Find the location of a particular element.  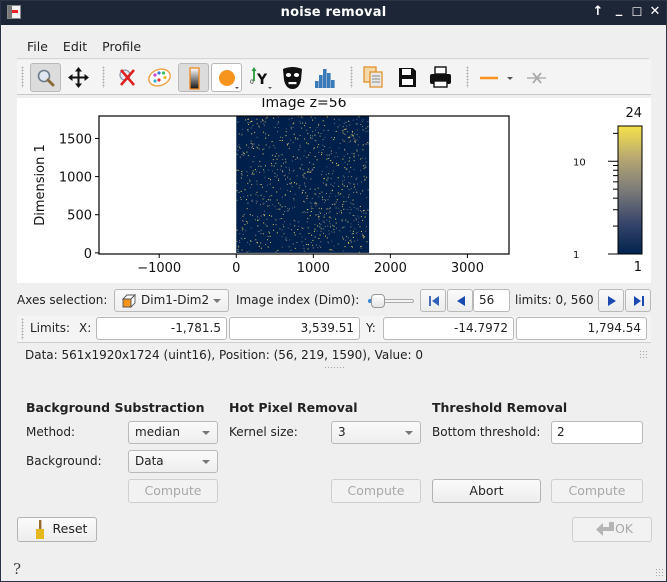

ok-label: OK is located at coordinates (624, 528).